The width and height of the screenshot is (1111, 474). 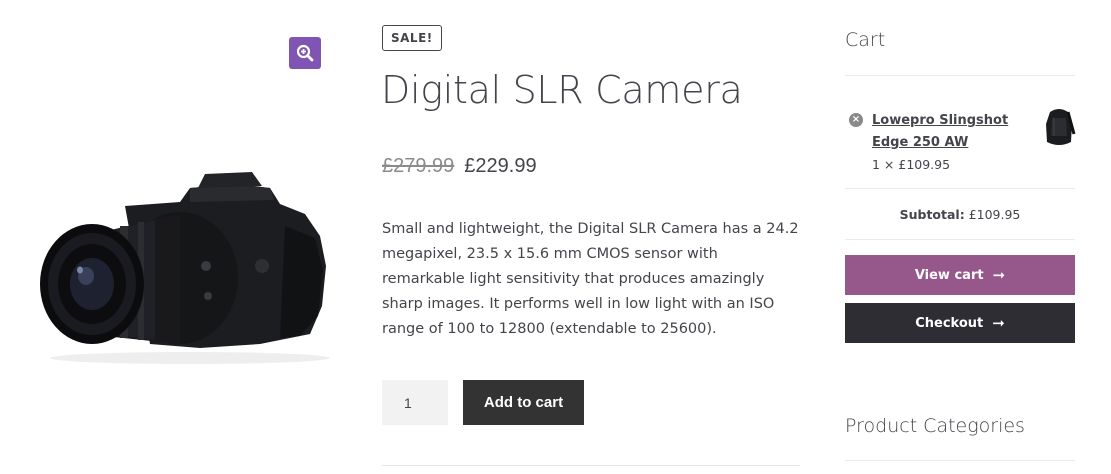 What do you see at coordinates (856, 120) in the screenshot?
I see `remove-x-circle-icon: ×` at bounding box center [856, 120].